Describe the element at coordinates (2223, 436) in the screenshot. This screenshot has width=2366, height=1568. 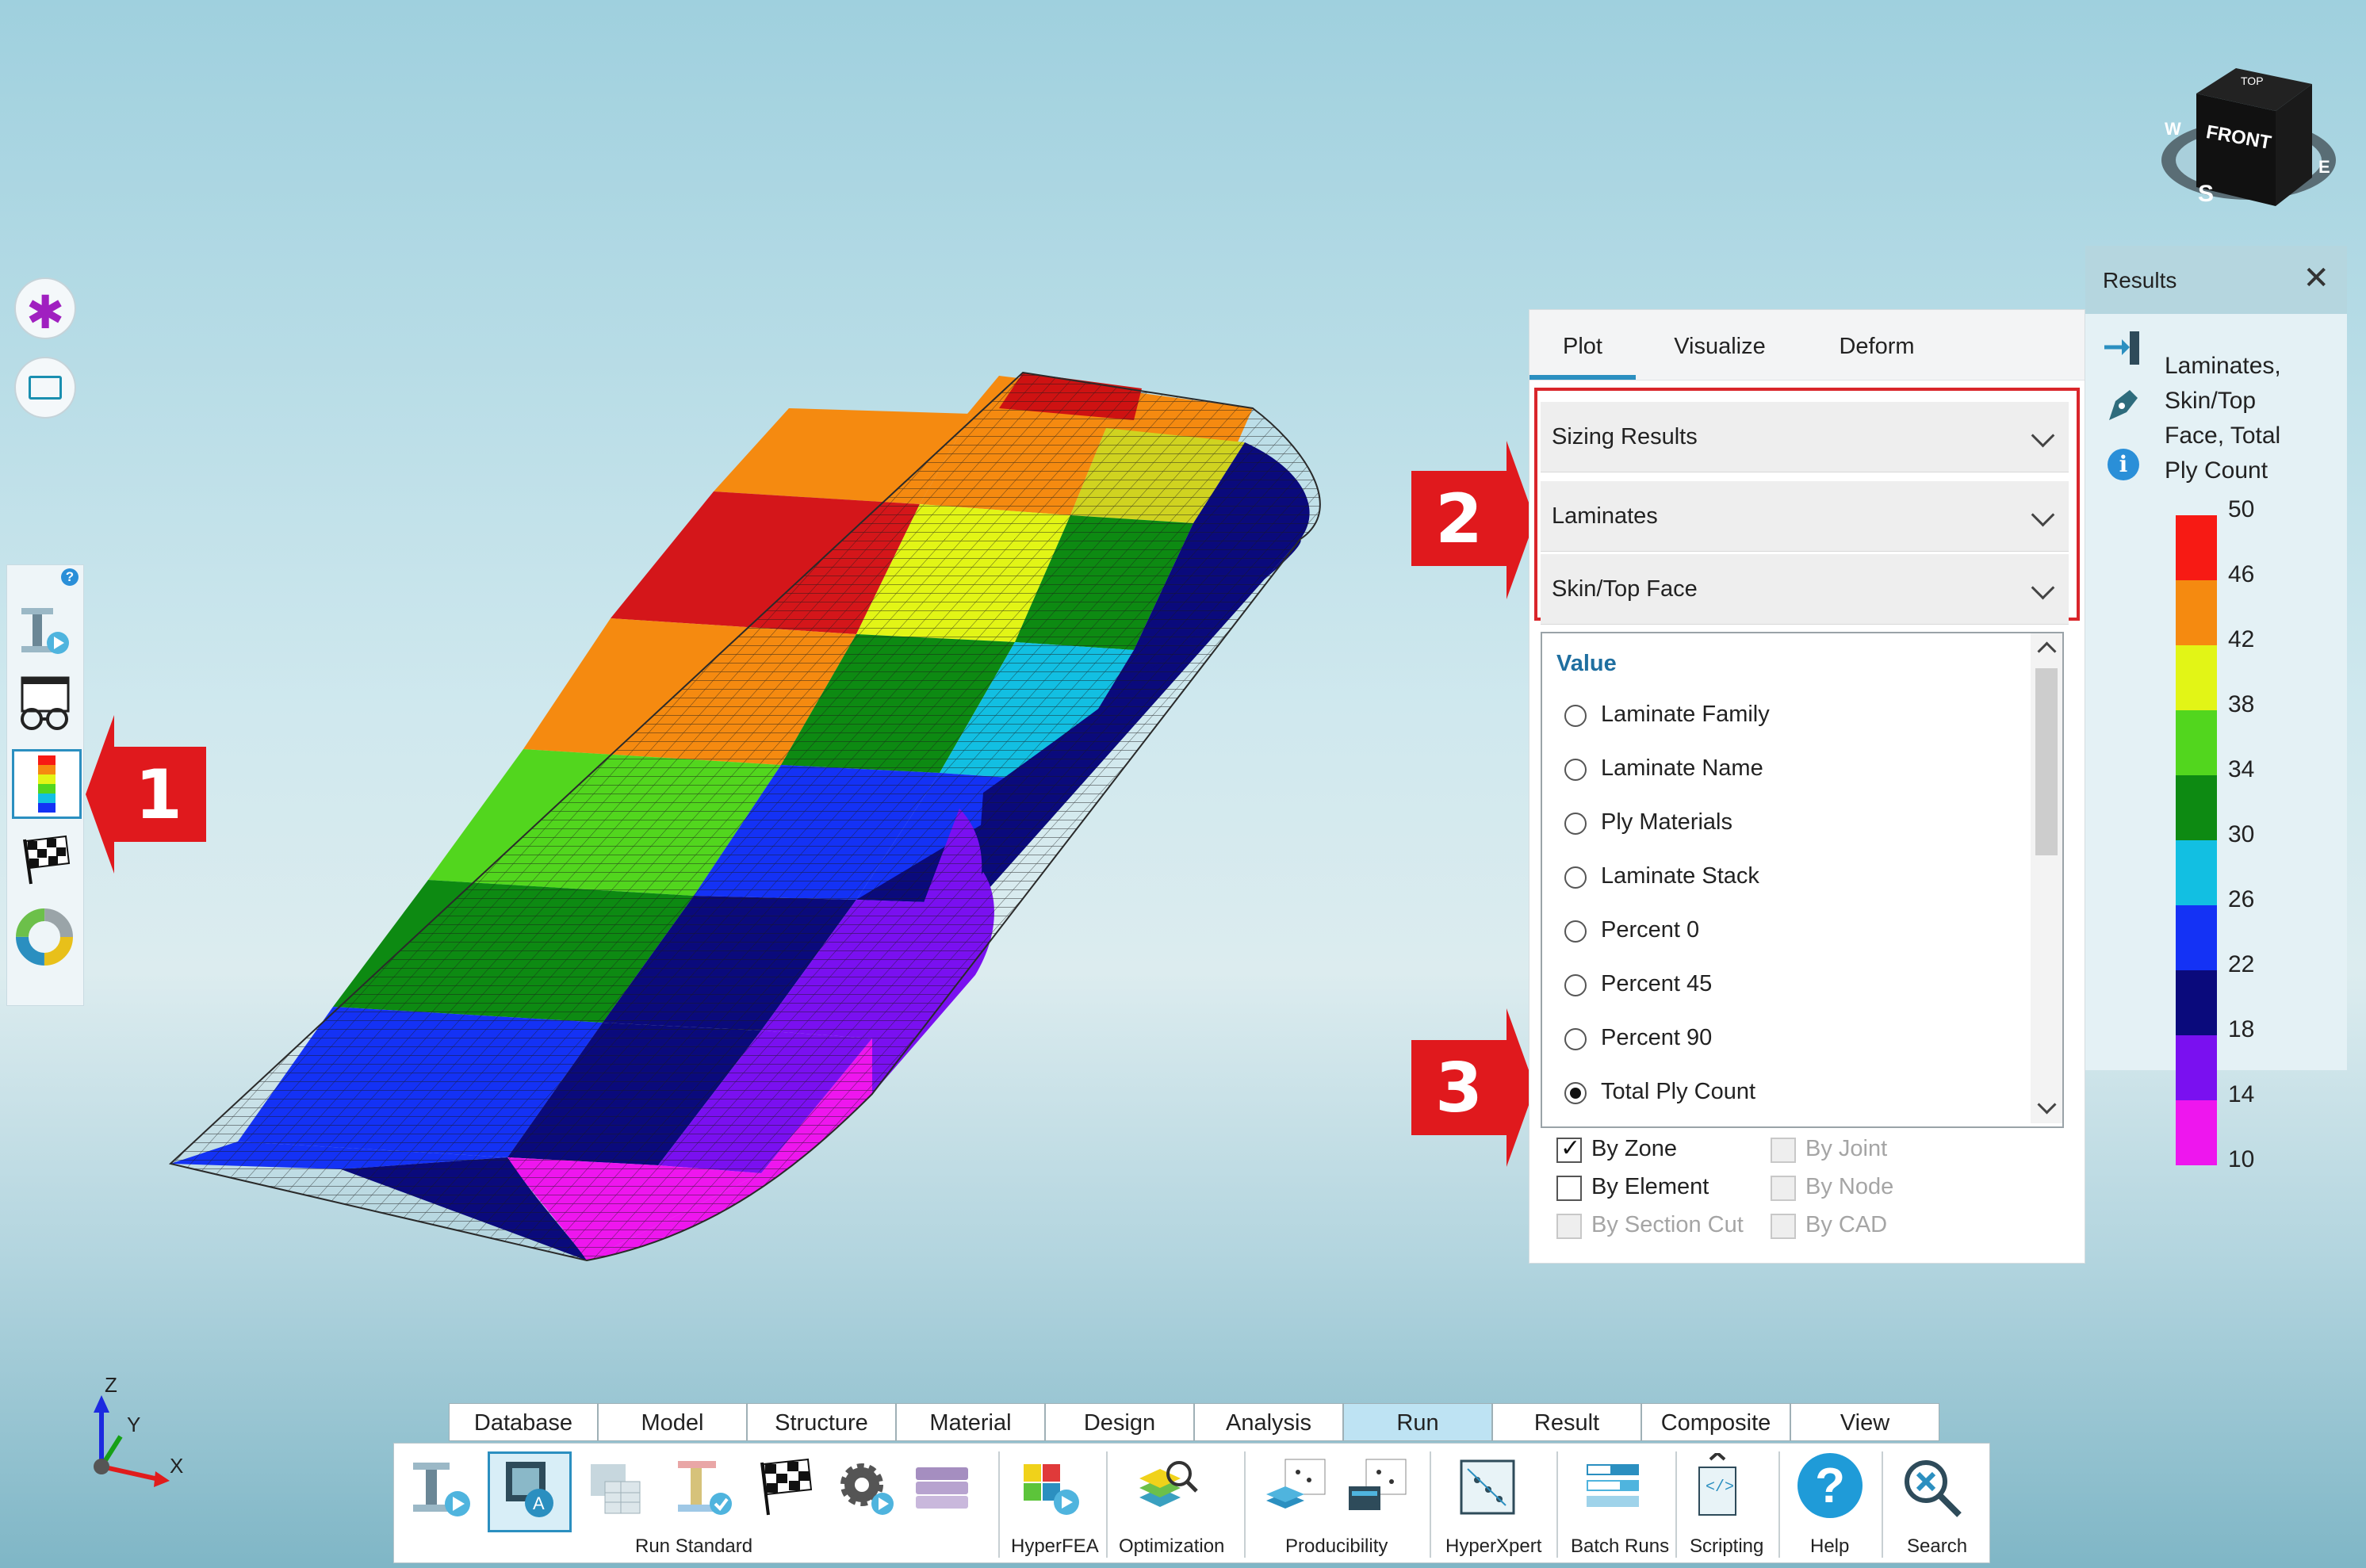
I see `description-line: Face, Total` at that location.